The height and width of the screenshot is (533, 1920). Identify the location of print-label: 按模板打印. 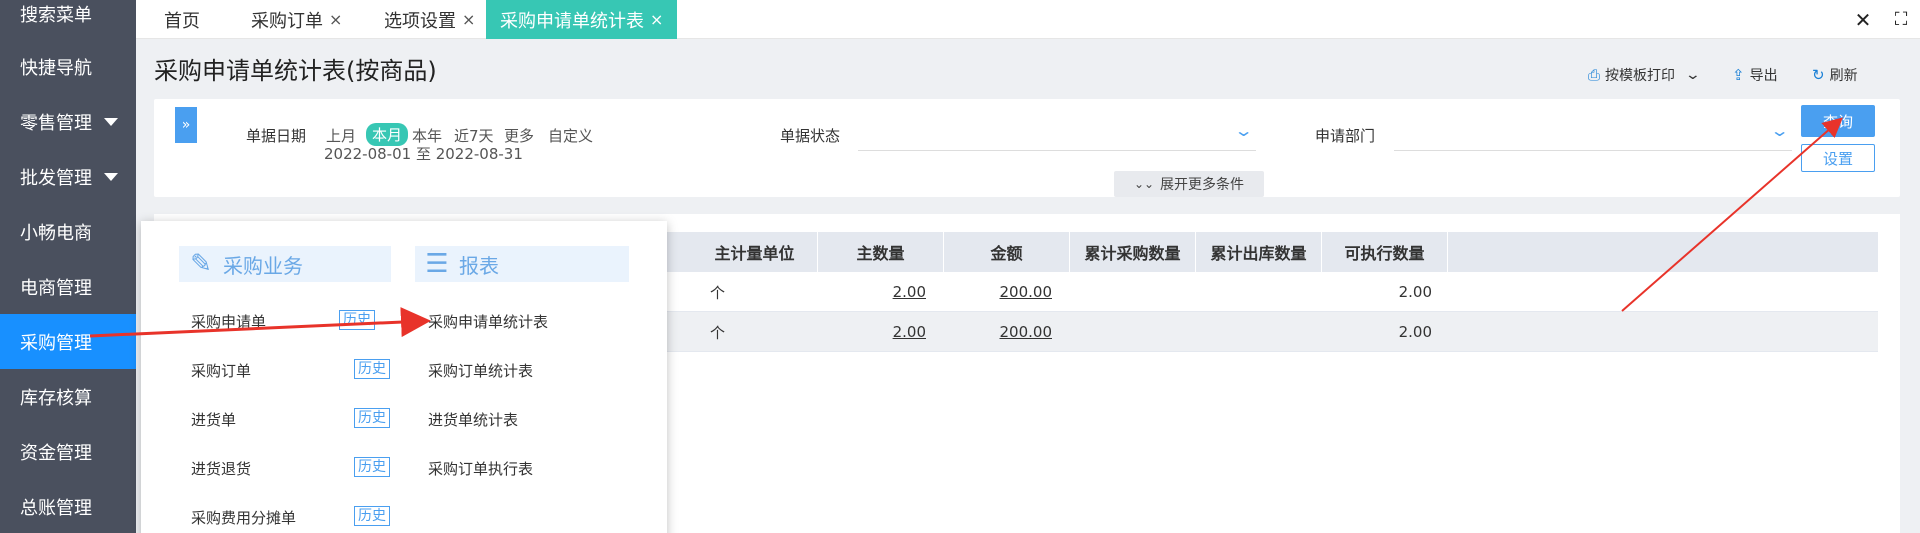
(1640, 76).